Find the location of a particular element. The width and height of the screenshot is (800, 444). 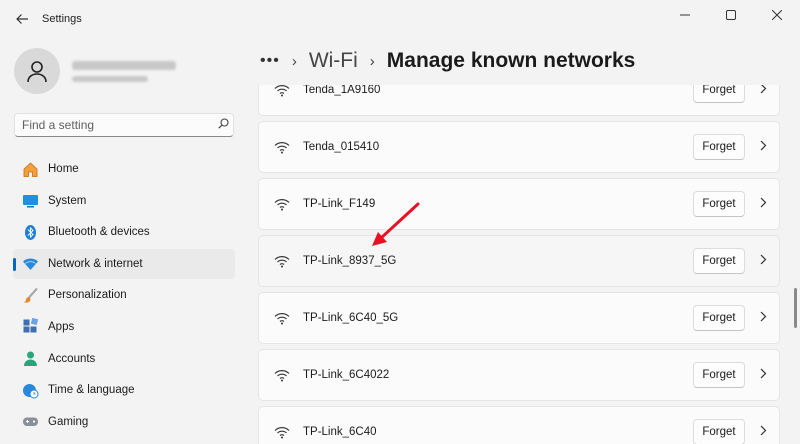

network-ssid: TP-Link_6C40_5G is located at coordinates (351, 318).